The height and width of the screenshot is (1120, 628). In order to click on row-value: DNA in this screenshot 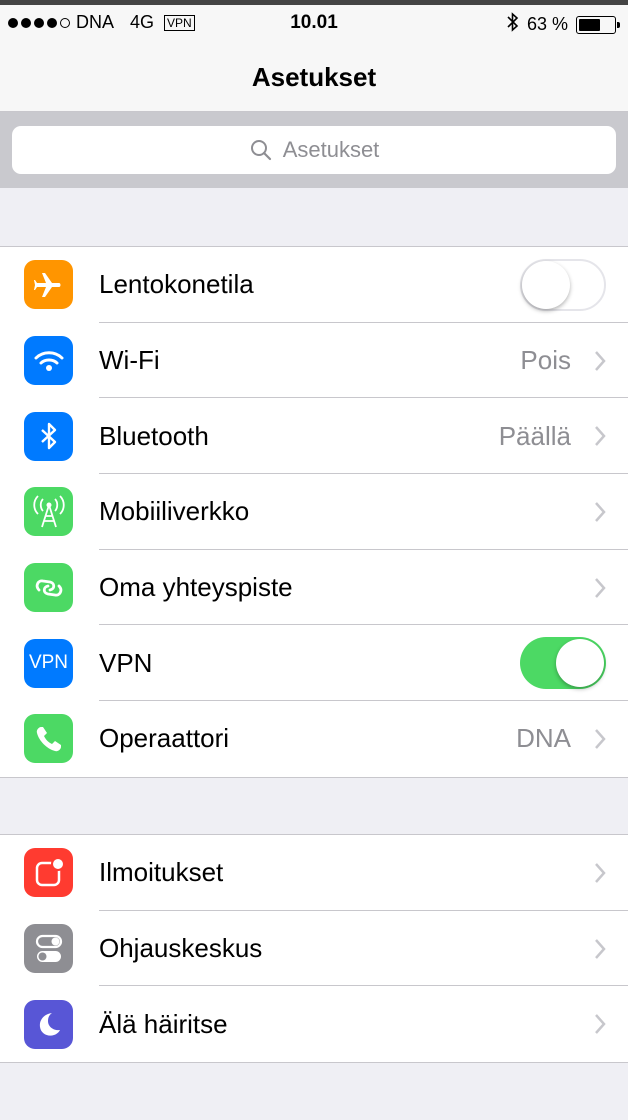, I will do `click(543, 738)`.